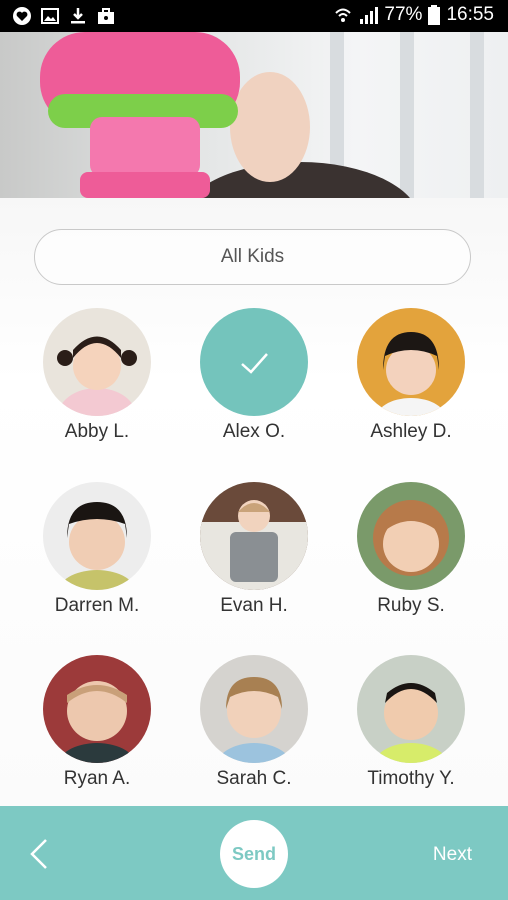  Describe the element at coordinates (254, 605) in the screenshot. I see `kid-name: Evan H.` at that location.